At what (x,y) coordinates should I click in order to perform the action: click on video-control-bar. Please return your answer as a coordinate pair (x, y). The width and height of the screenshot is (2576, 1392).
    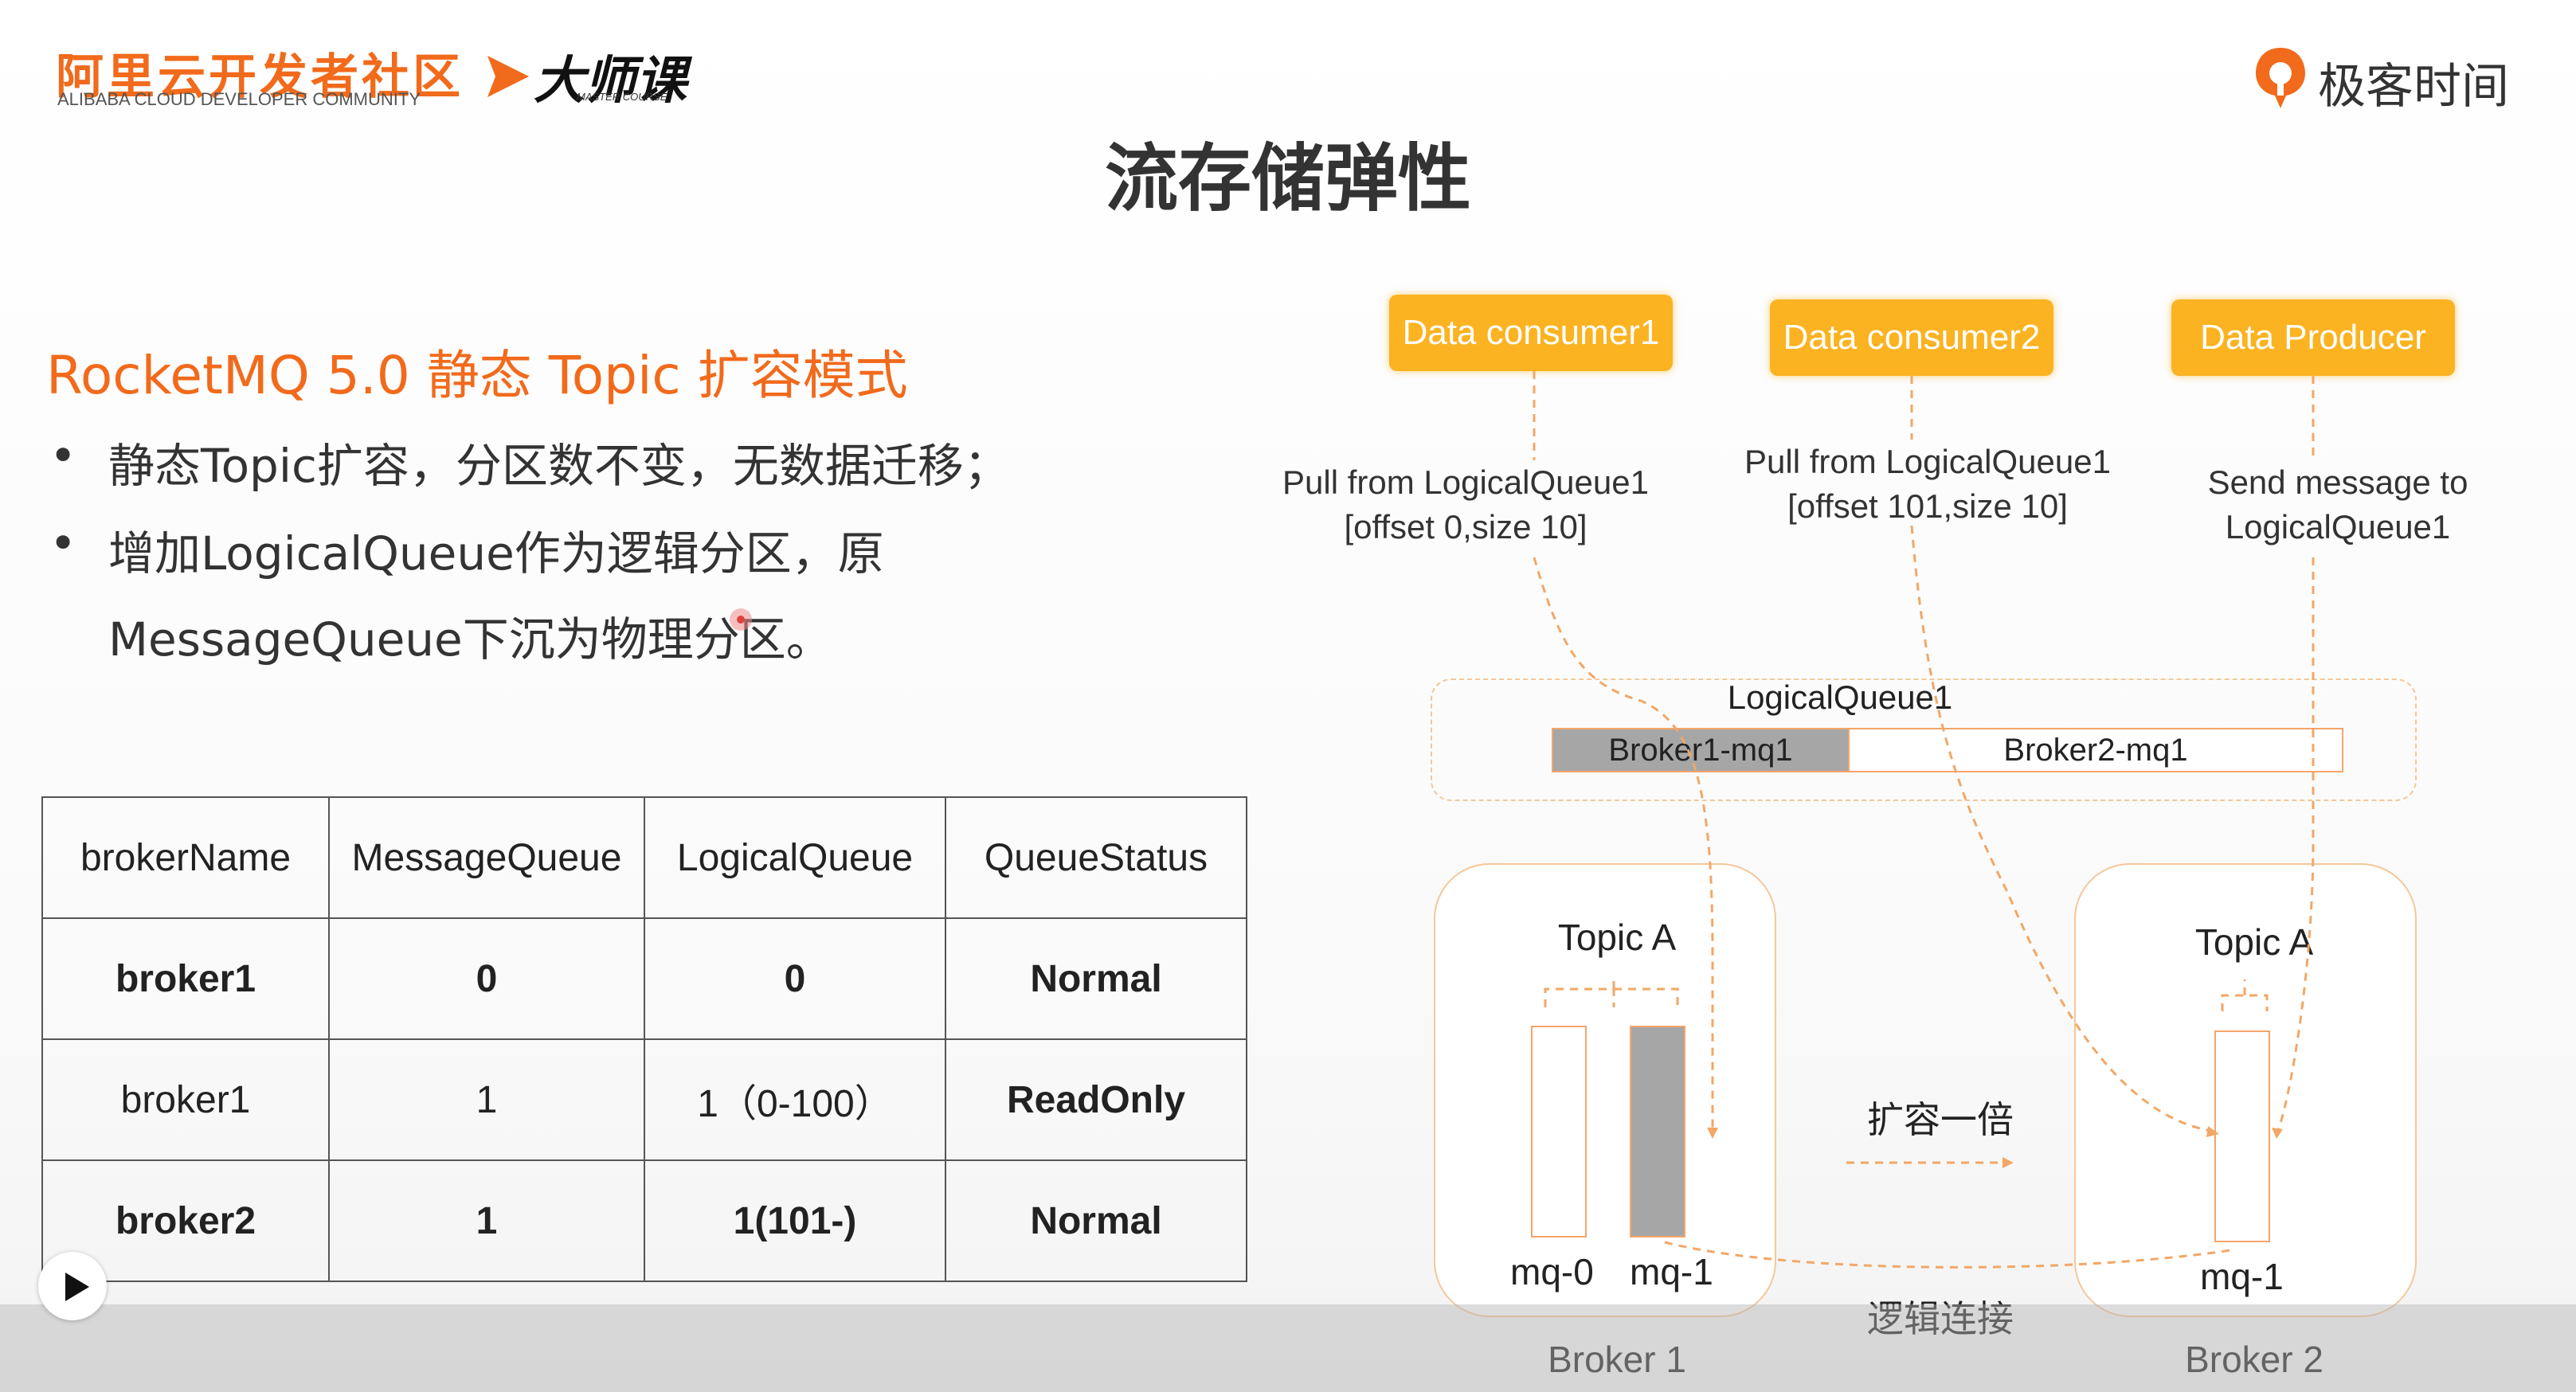
    Looking at the image, I should click on (1288, 1348).